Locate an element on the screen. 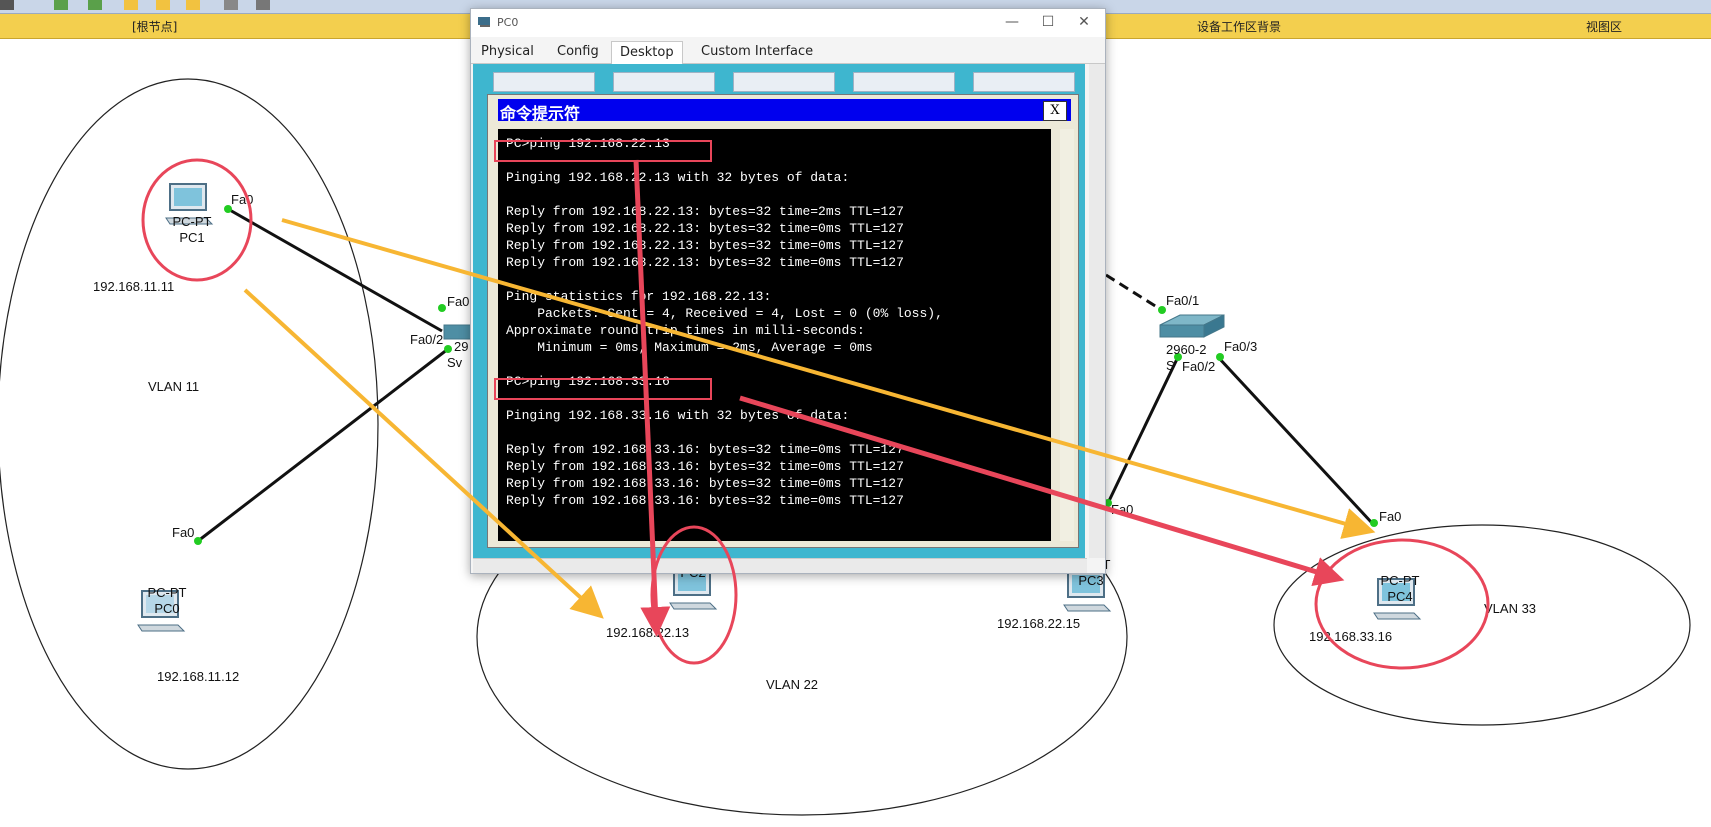 The height and width of the screenshot is (827, 1711). pc-app-icon is located at coordinates (484, 22).